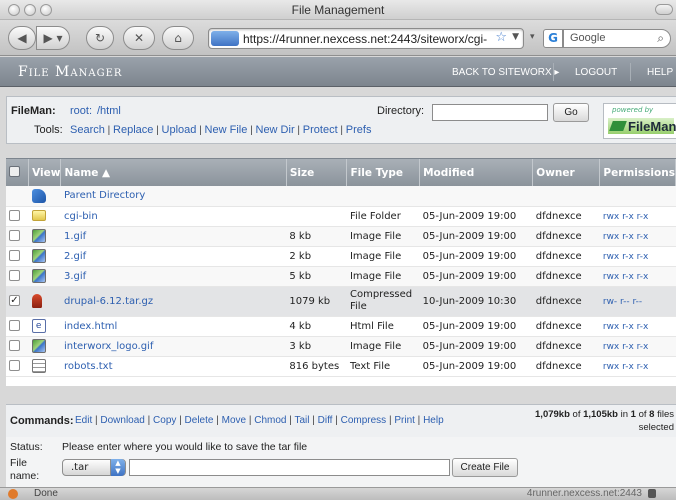 This screenshot has width=676, height=500. I want to click on tool-replace-link: Replace, so click(133, 130).